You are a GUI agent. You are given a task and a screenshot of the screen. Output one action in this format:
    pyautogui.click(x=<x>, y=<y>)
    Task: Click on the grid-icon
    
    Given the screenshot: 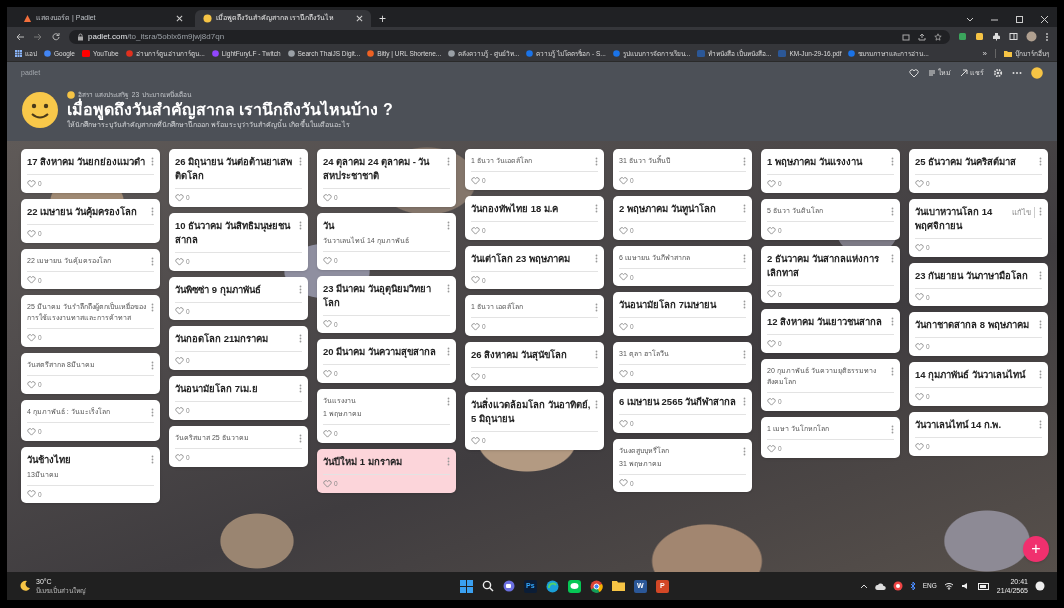 What is the action you would take?
    pyautogui.click(x=18, y=53)
    